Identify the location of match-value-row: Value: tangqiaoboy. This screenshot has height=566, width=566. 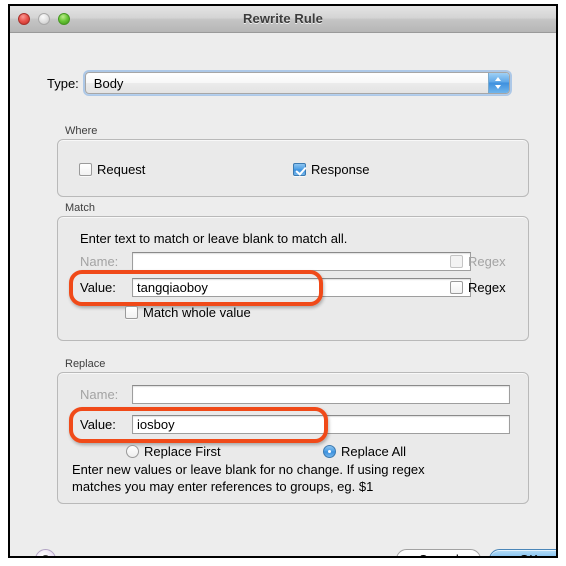
(275, 287).